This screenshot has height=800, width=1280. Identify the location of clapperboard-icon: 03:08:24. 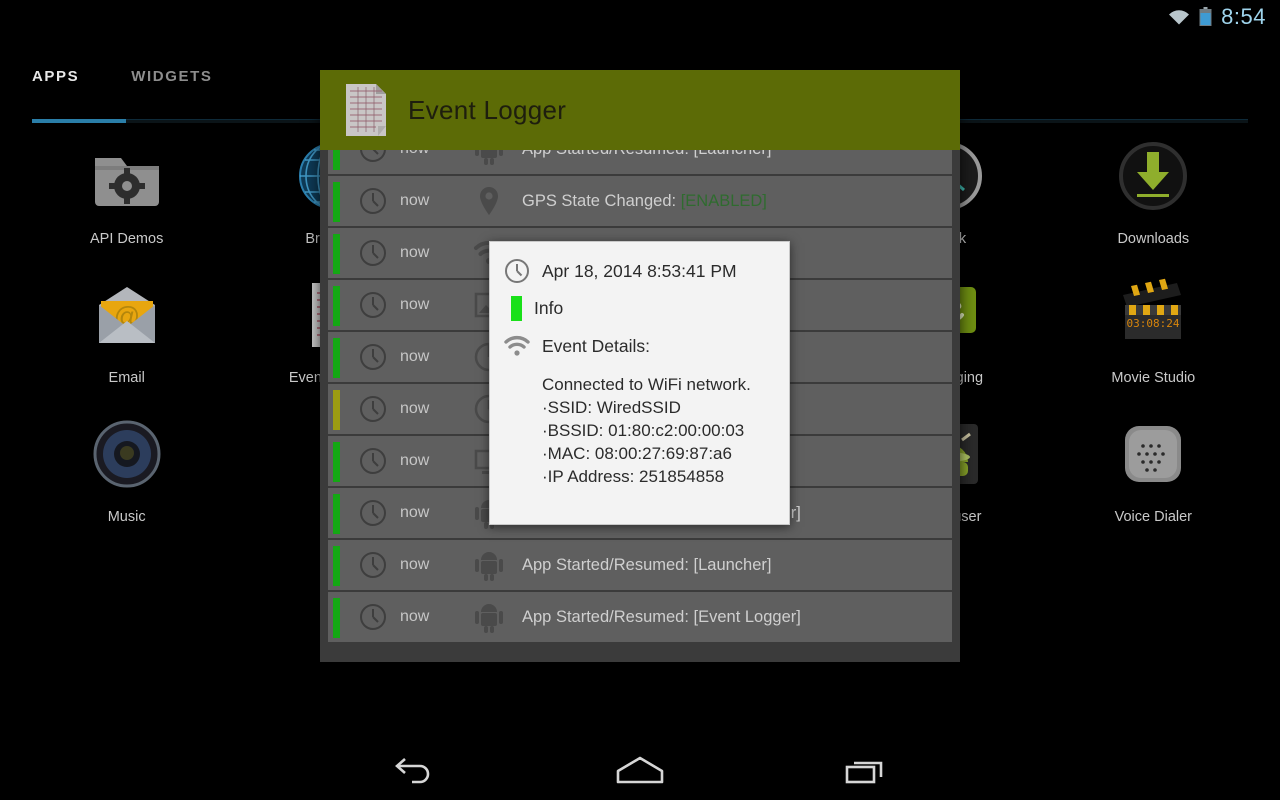
(1152, 308).